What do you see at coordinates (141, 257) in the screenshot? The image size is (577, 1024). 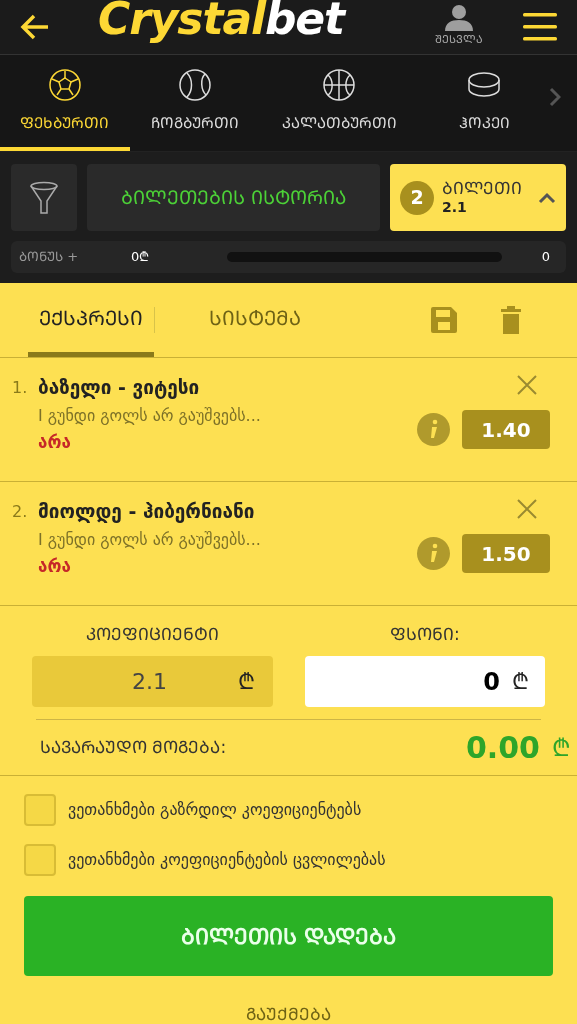 I see `bonus-amount: 0₾` at bounding box center [141, 257].